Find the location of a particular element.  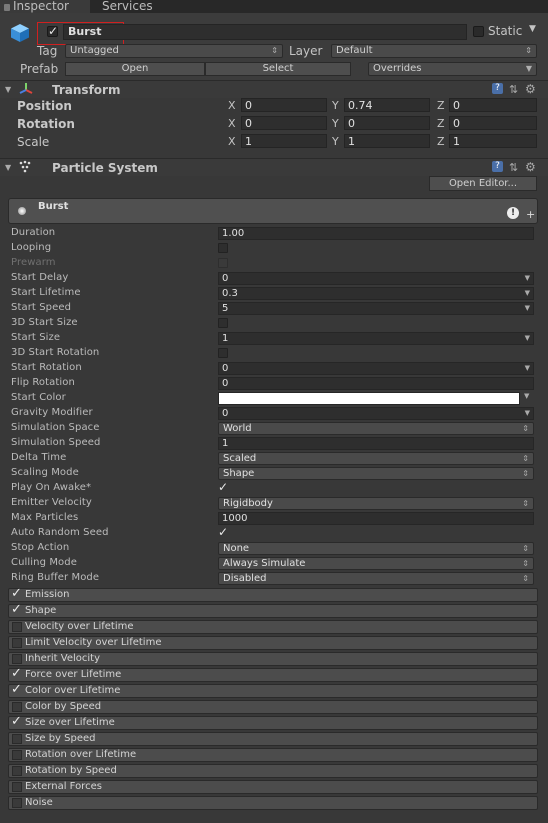

start-color-swatch is located at coordinates (369, 398).